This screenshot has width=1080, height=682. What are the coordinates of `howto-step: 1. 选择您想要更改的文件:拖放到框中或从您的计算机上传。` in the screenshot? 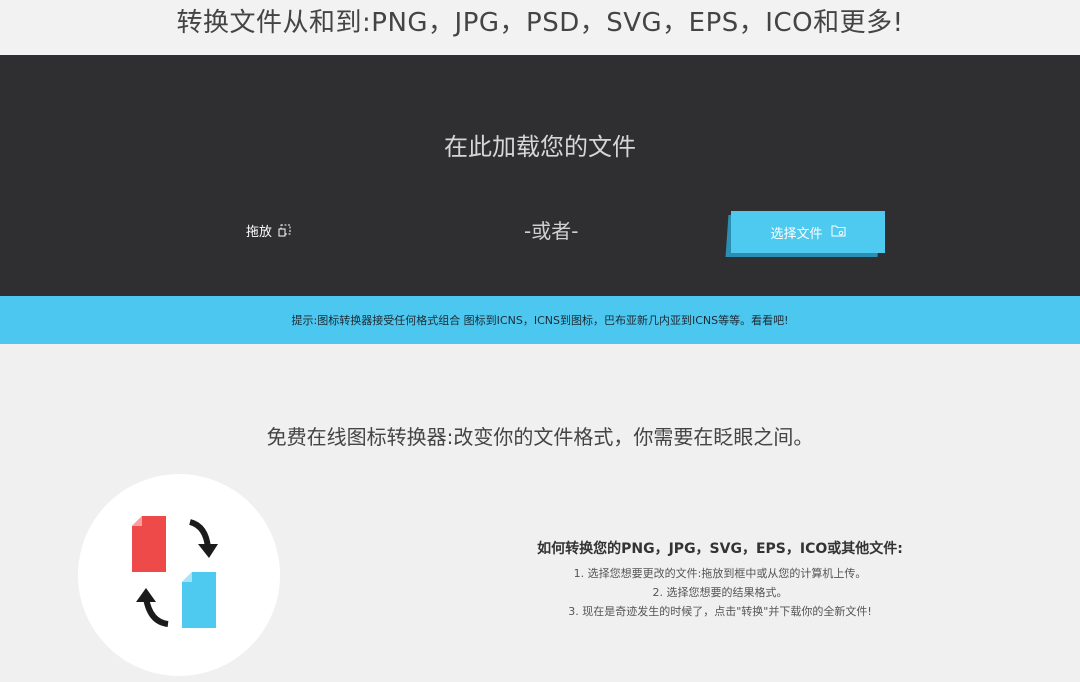 It's located at (720, 573).